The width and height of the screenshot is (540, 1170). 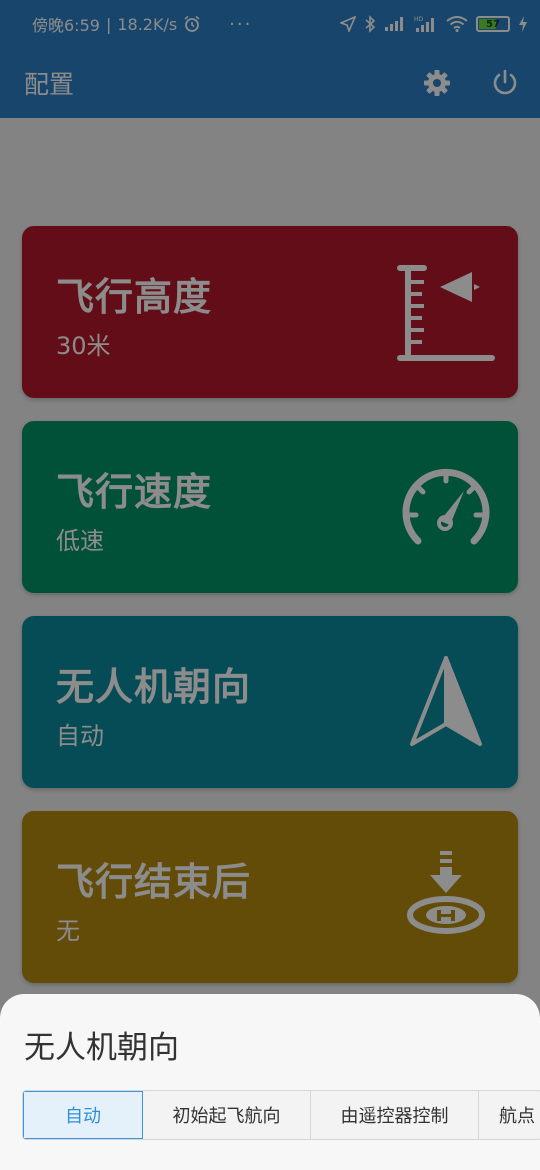 I want to click on heading-options: 自动 初始起飞航向 由遥控器控制 航点, so click(x=281, y=1115).